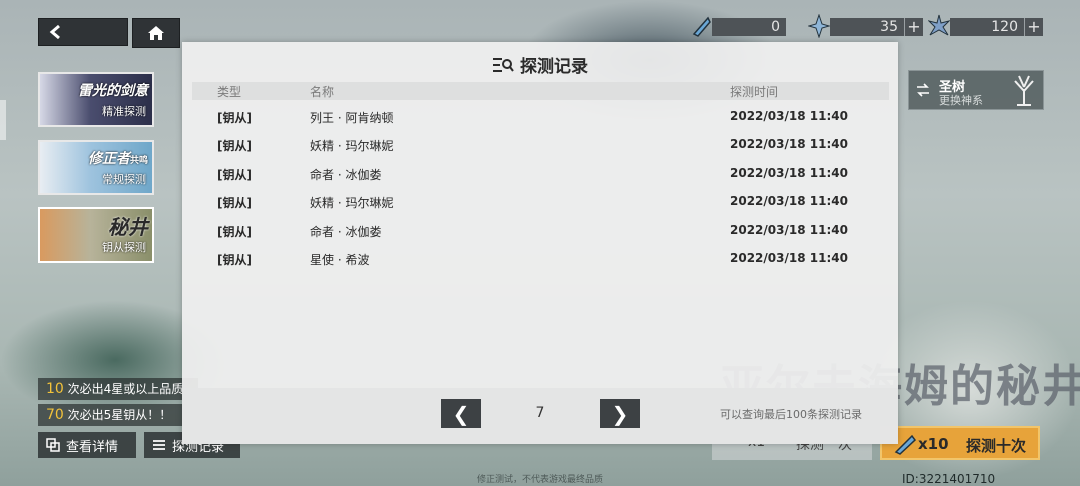  Describe the element at coordinates (819, 26) in the screenshot. I see `star-crystal-icon` at that location.